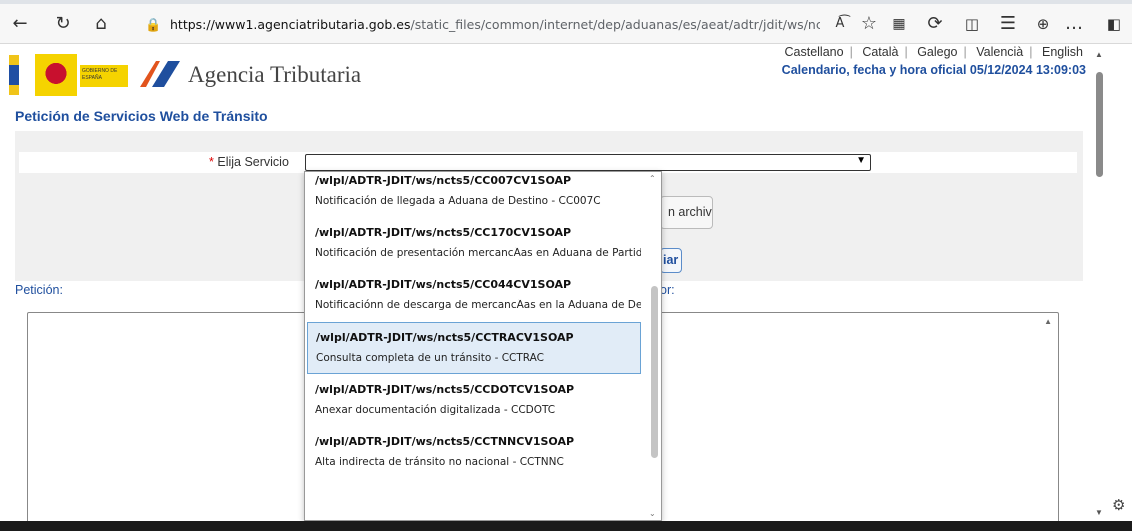  I want to click on home-icon: ⌂, so click(101, 24).